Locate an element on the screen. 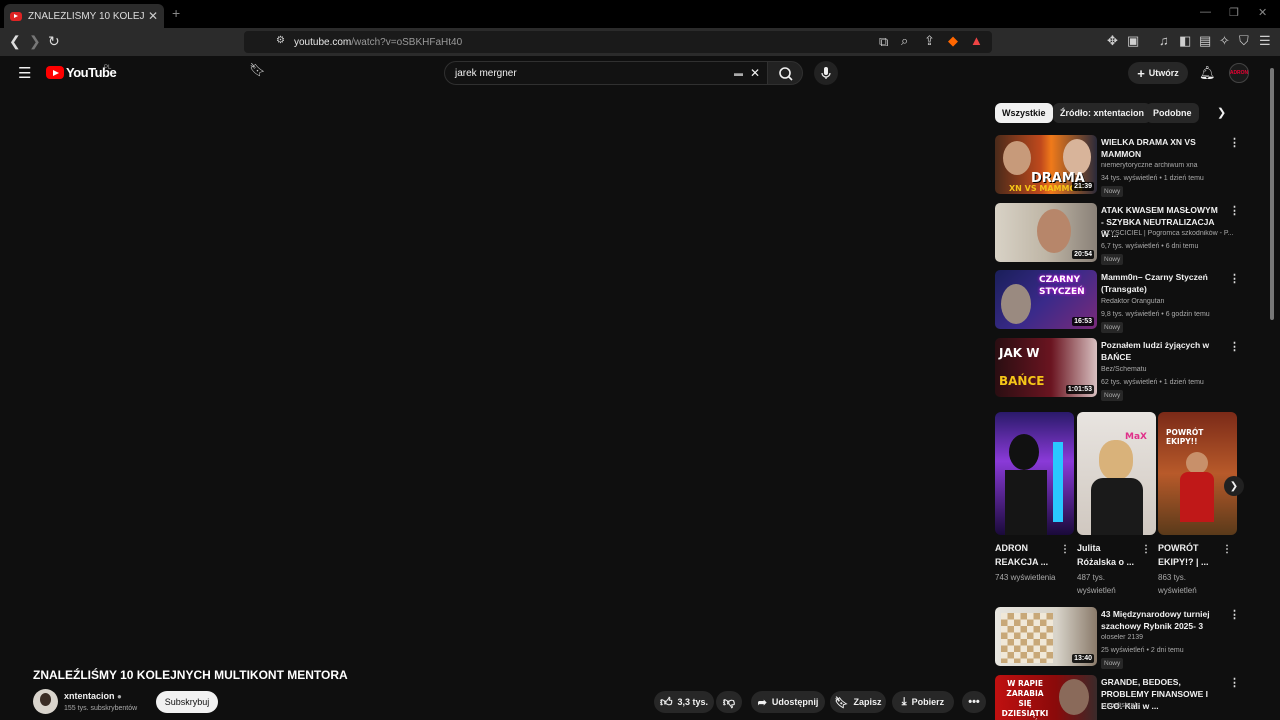  open-external-icon: ⧉ is located at coordinates (883, 42).